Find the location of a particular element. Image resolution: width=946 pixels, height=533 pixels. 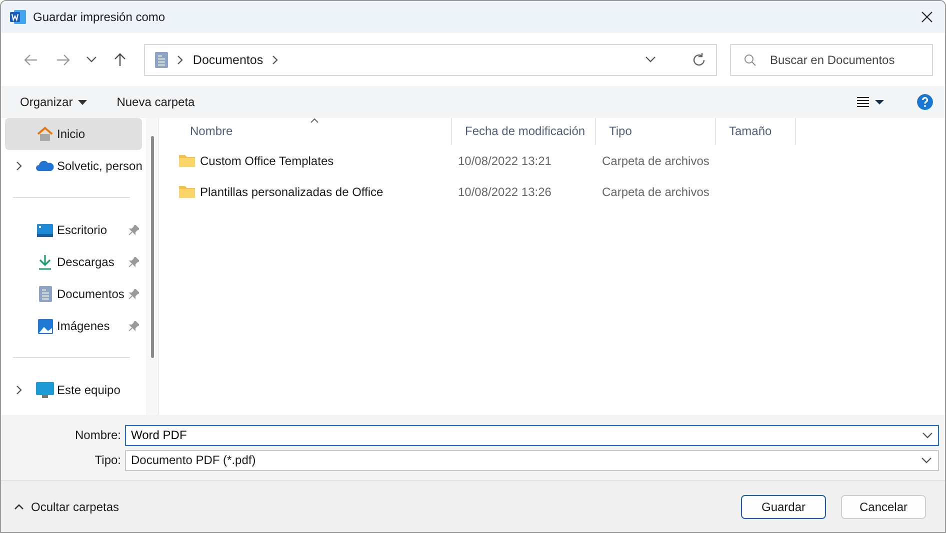

forward-icon is located at coordinates (63, 60).